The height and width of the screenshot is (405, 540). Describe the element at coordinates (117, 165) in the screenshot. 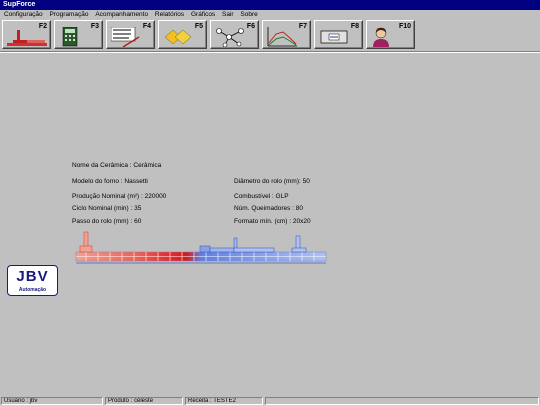

I see `info-nome-ceramica: Nome da Cerâmica : Cerâmica` at that location.